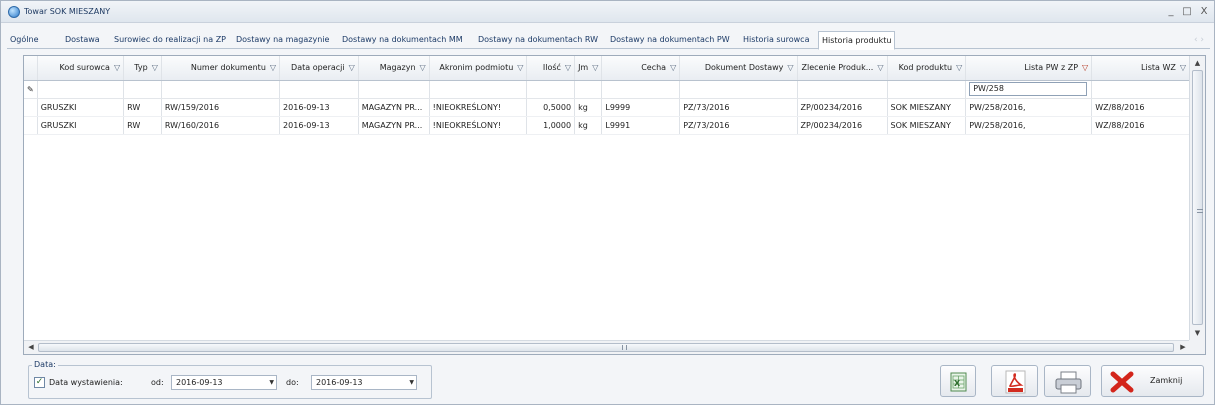  I want to click on col-header-dokument-dostawy: Dokument Dostawy ▽, so click(738, 68).